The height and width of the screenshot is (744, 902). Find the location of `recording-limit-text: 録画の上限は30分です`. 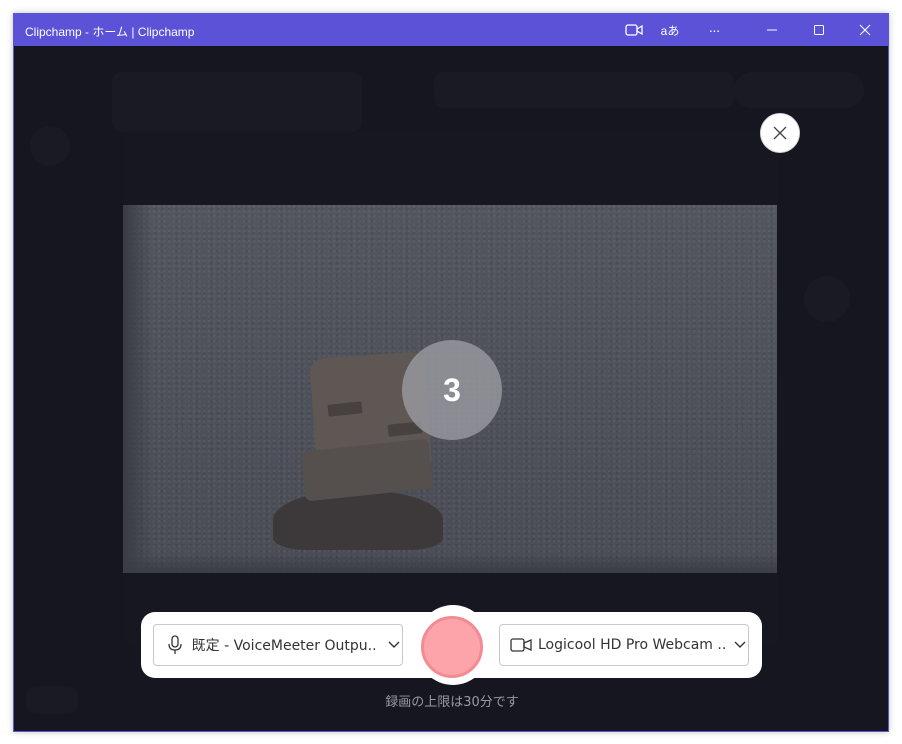

recording-limit-text: 録画の上限は30分です is located at coordinates (451, 700).